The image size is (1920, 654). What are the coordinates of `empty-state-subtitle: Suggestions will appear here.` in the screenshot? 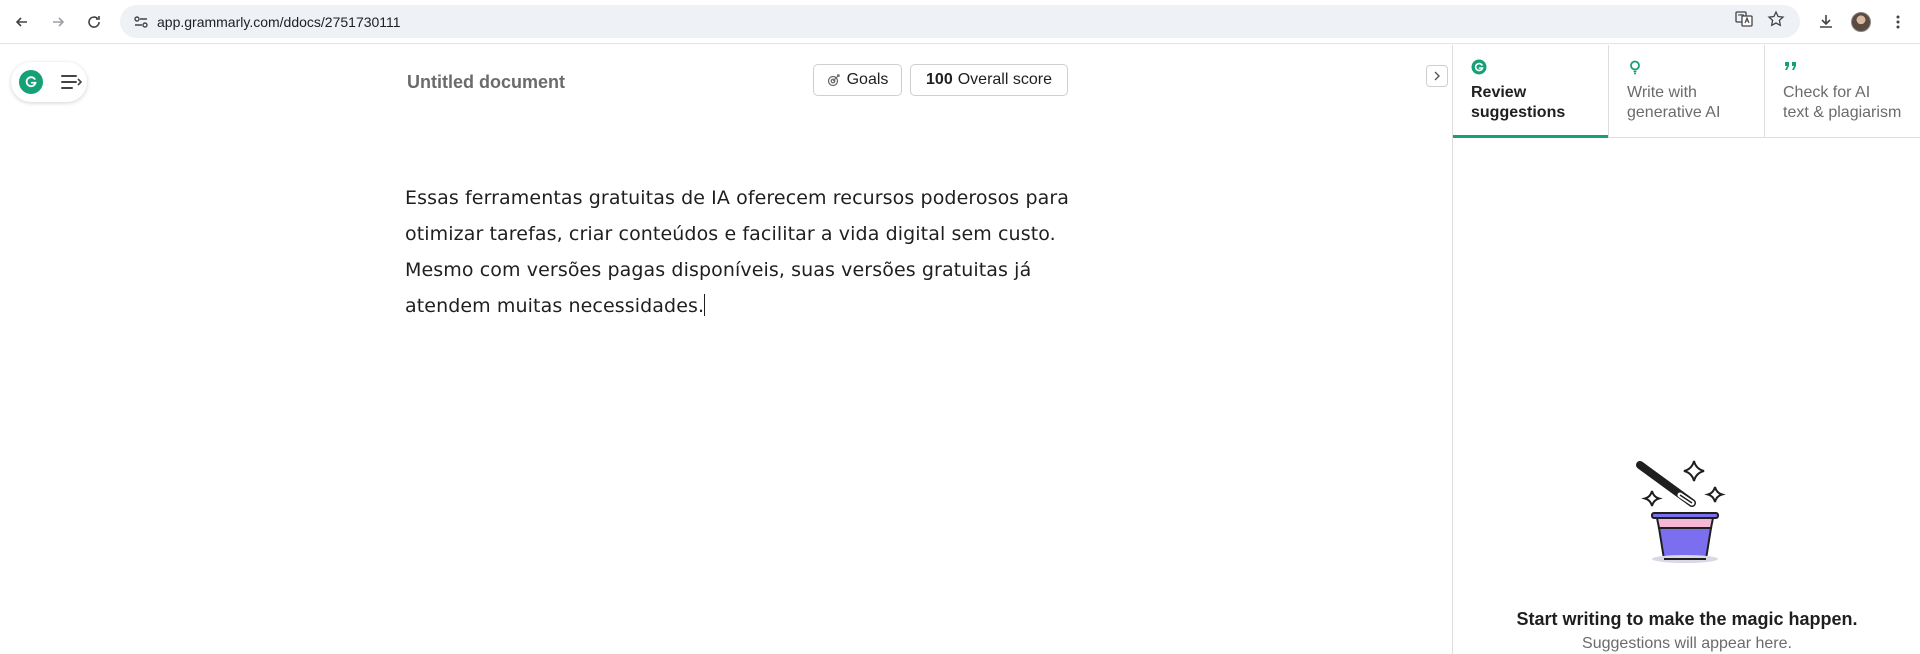 It's located at (1687, 643).